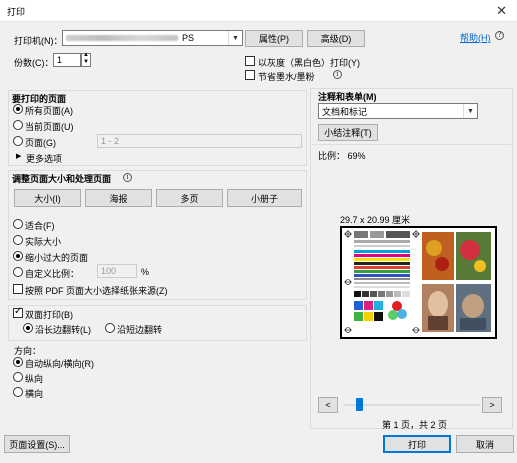 The height and width of the screenshot is (463, 517). What do you see at coordinates (18, 224) in the screenshot?
I see `fit-radio` at bounding box center [18, 224].